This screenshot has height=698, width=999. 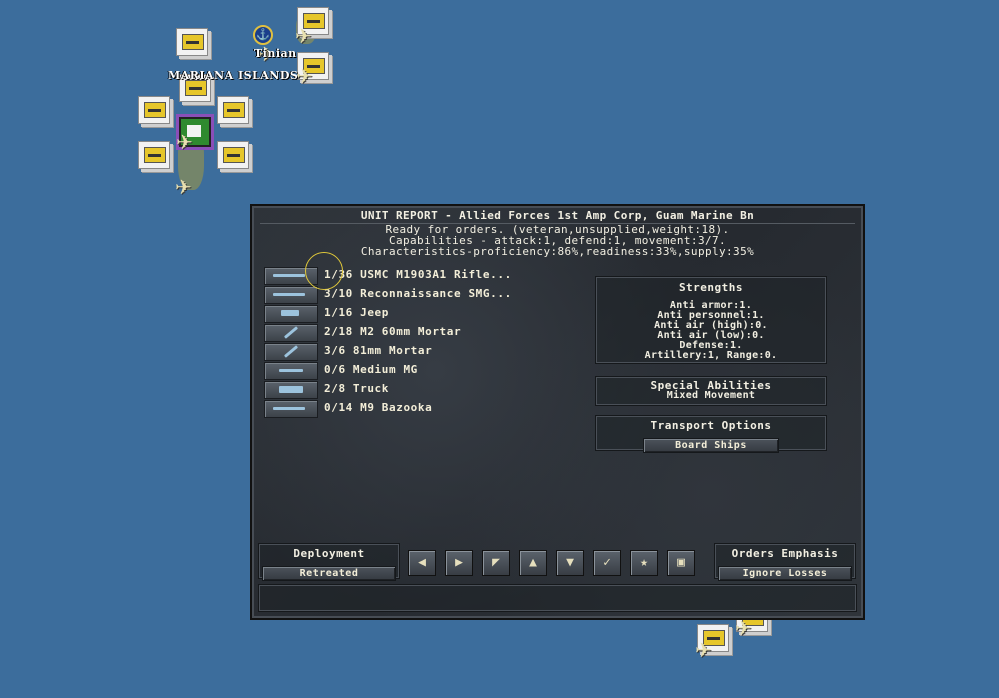 I want to click on map-label-mariana-islands: MARIANA ISLANDS, so click(x=233, y=75).